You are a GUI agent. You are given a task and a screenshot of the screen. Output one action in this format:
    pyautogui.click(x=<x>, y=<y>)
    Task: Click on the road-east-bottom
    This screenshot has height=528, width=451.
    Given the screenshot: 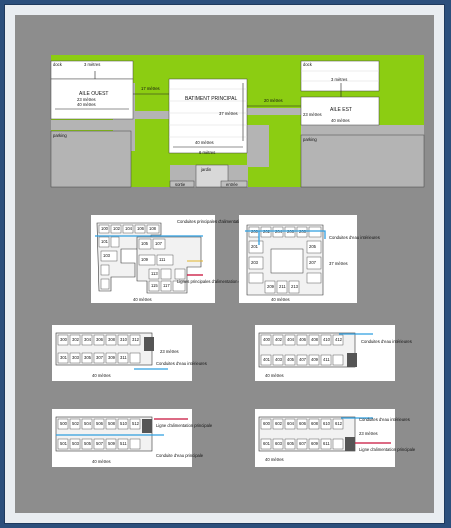 What is the action you would take?
    pyautogui.click(x=362, y=130)
    